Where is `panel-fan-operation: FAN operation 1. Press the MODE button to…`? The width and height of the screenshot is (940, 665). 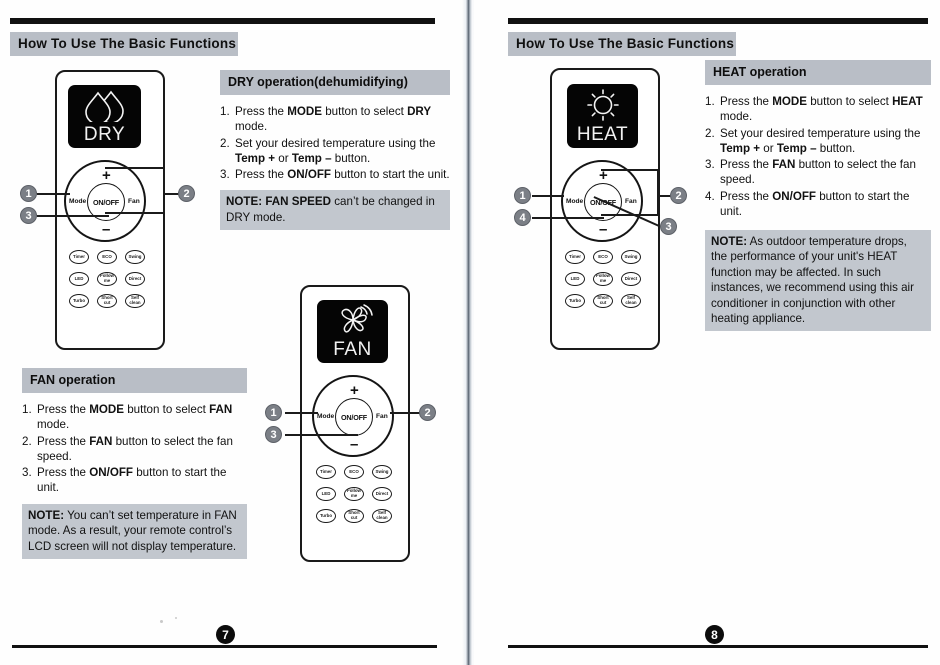
panel-fan-operation: FAN operation 1. Press the MODE button to… is located at coordinates (134, 463).